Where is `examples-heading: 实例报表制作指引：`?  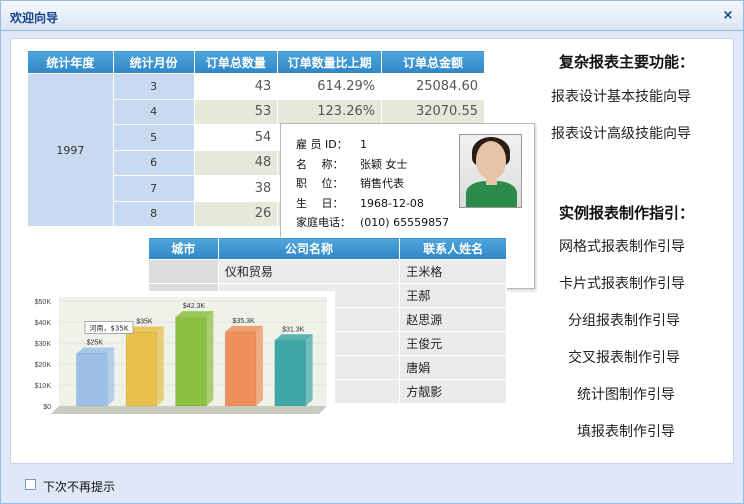 examples-heading: 实例报表制作指引： is located at coordinates (627, 213).